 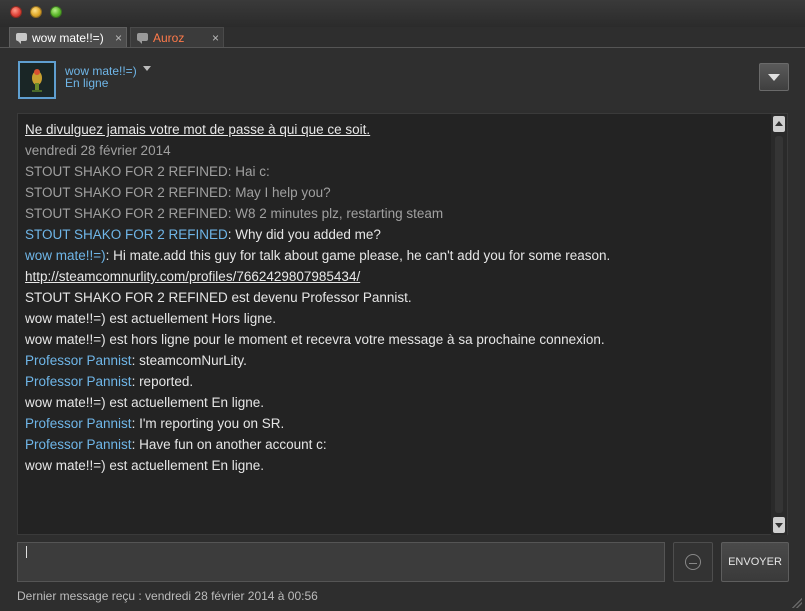 I want to click on message-text: : W8 2 minutes plz, restarting steam, so click(x=335, y=213).